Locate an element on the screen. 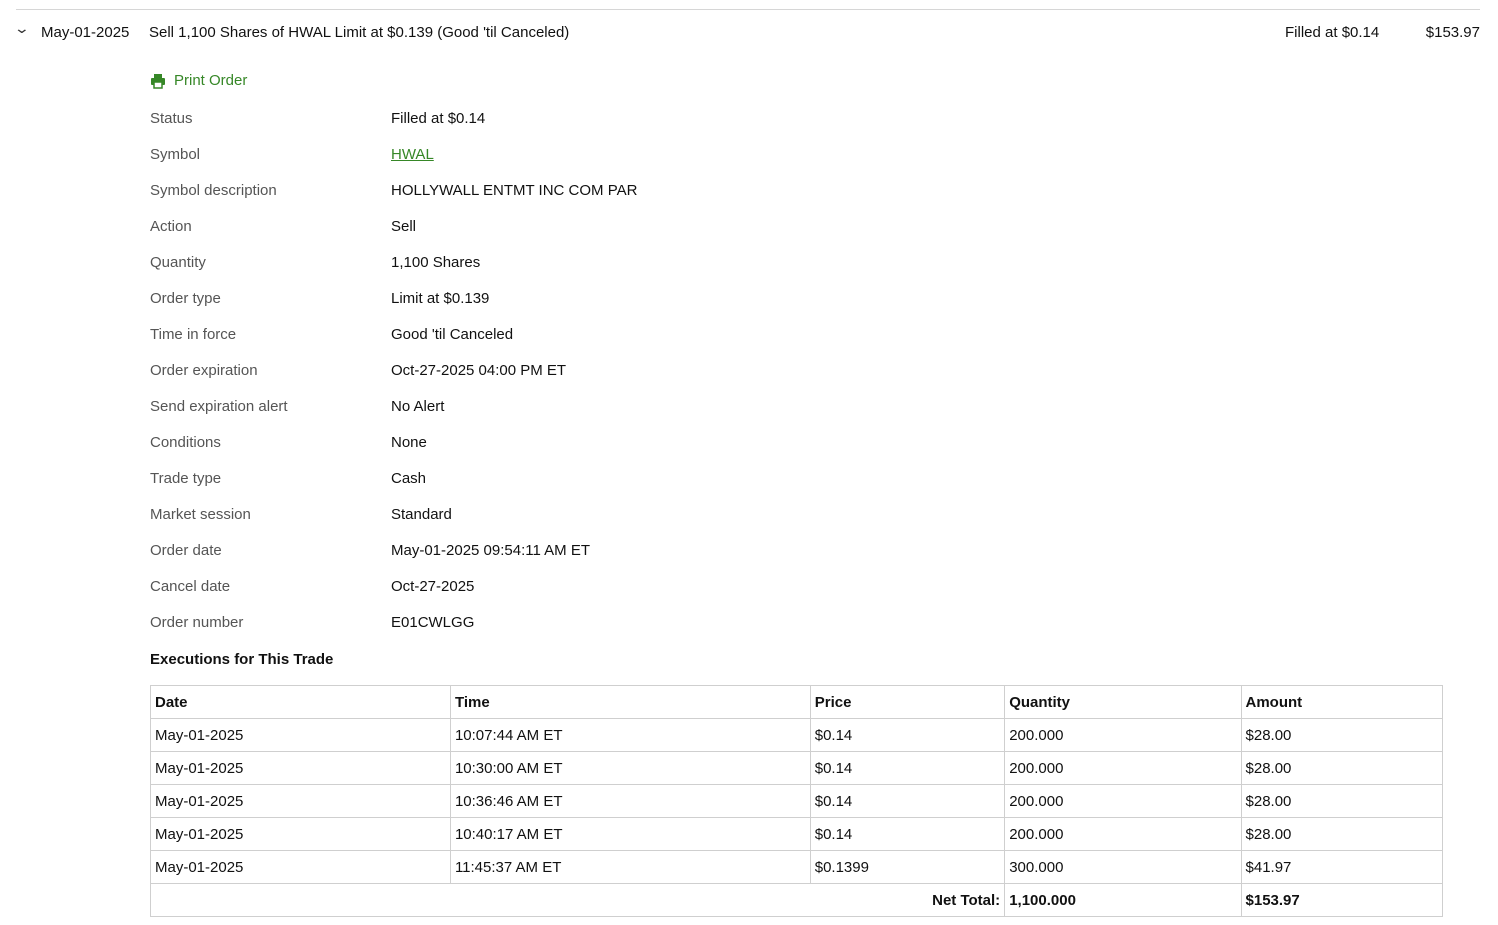  detail-row: Time in force Good 'til Canceled is located at coordinates (393, 344).